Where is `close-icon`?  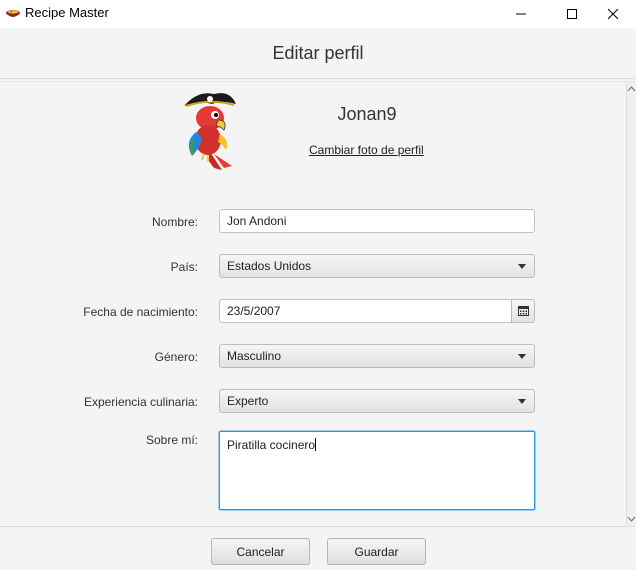
close-icon is located at coordinates (613, 14).